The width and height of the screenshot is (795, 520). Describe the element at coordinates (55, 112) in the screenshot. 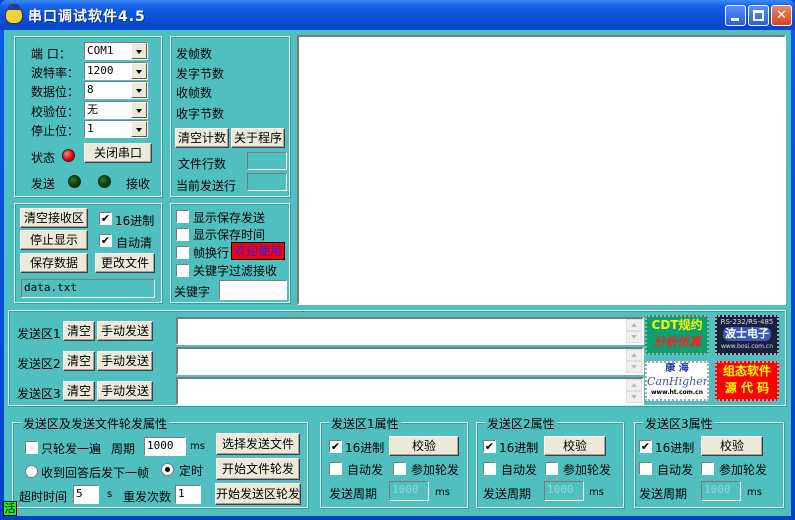

I see `parity-label: 校验位：` at that location.